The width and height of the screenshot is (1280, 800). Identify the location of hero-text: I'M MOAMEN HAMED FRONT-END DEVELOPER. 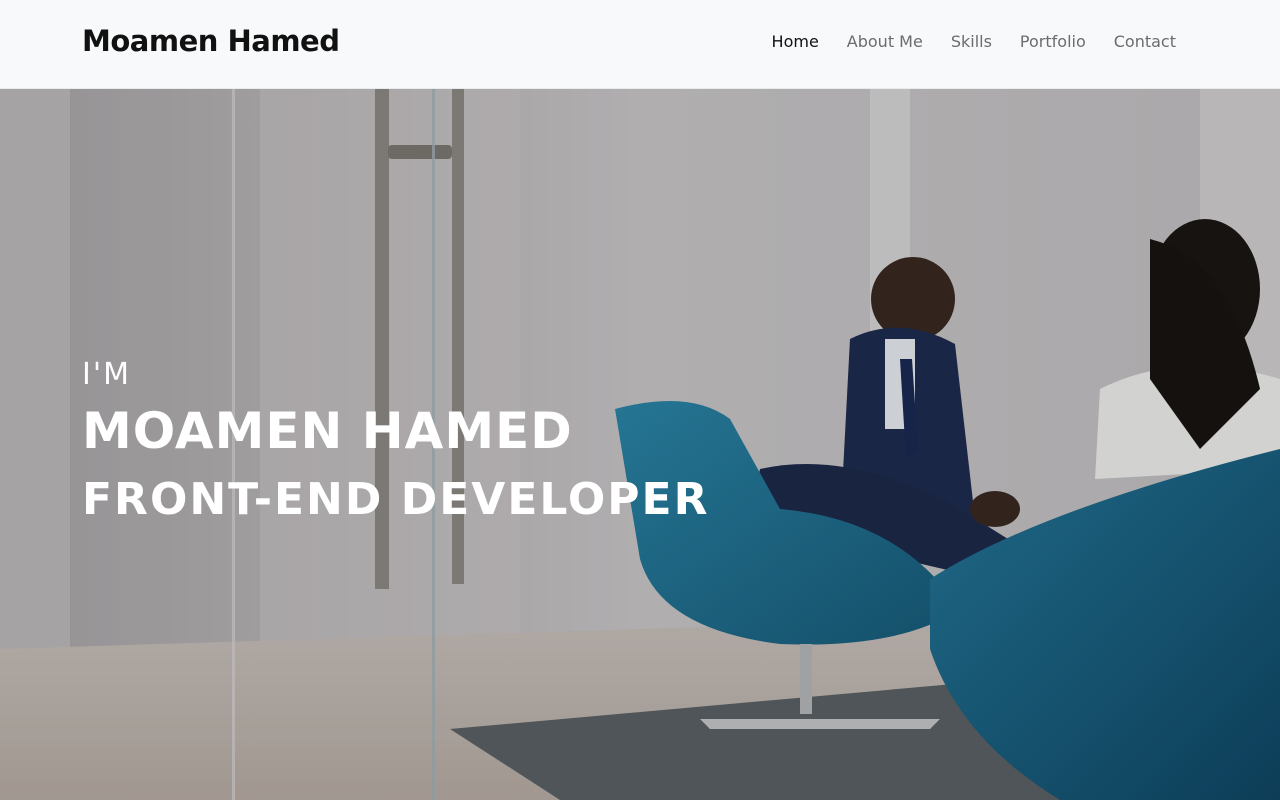
(395, 441).